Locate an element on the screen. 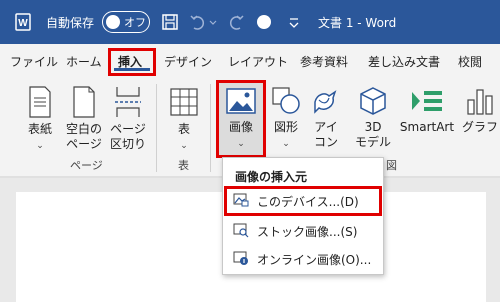 This screenshot has height=302, width=500. blank-page-label-2: ページ is located at coordinates (84, 144).